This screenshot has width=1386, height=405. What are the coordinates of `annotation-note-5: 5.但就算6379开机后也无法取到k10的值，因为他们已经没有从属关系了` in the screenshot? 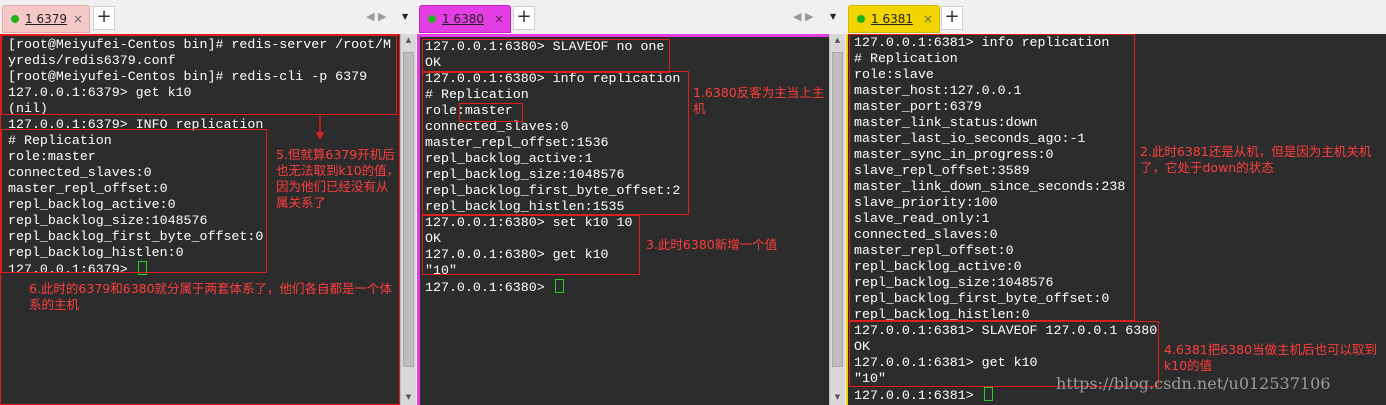 It's located at (338, 178).